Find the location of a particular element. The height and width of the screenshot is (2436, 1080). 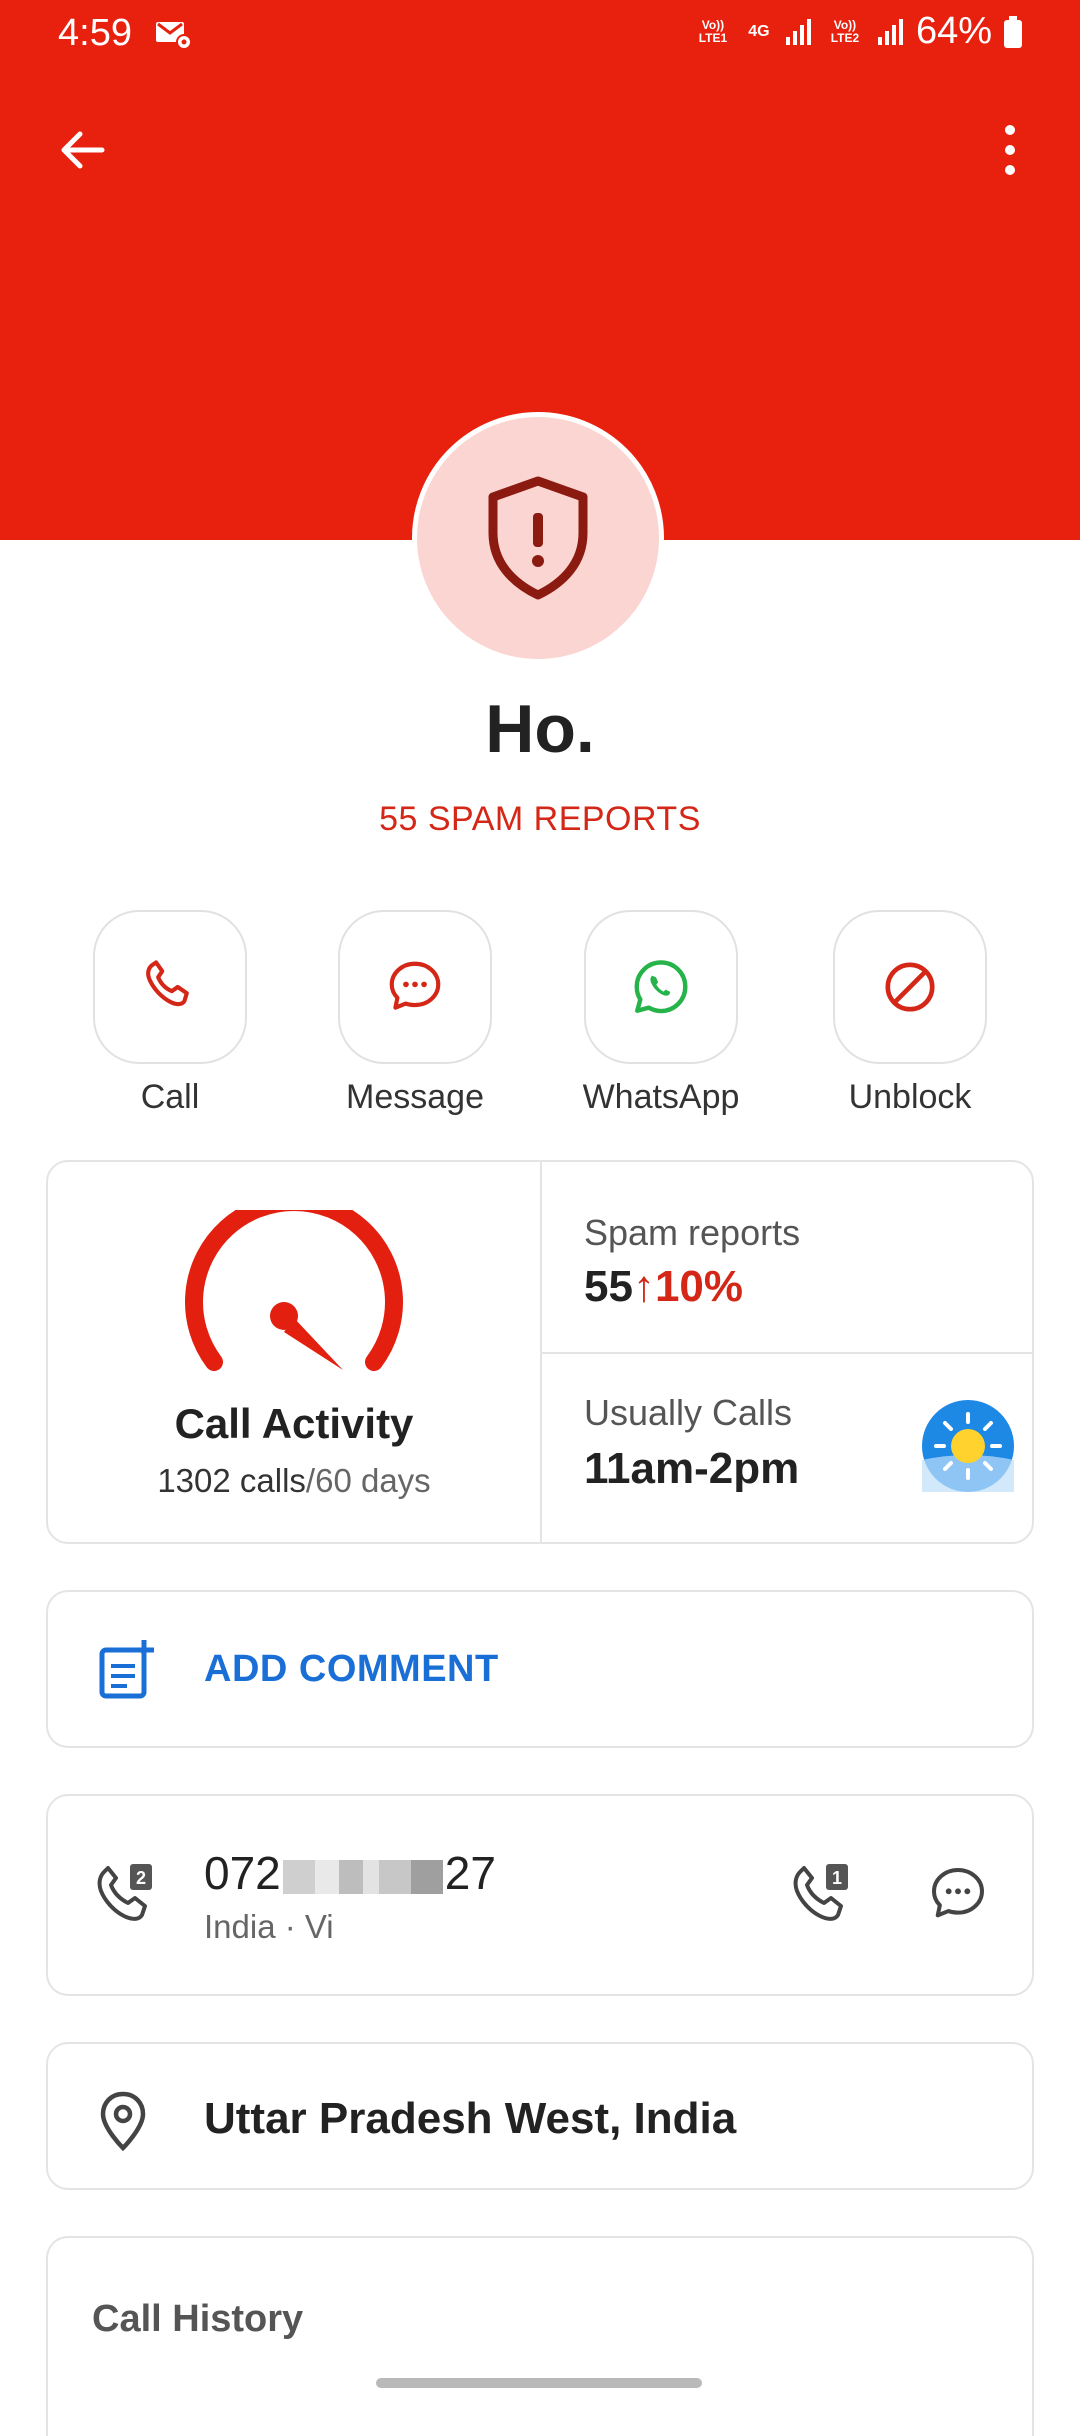

signal-icon is located at coordinates (798, 31).